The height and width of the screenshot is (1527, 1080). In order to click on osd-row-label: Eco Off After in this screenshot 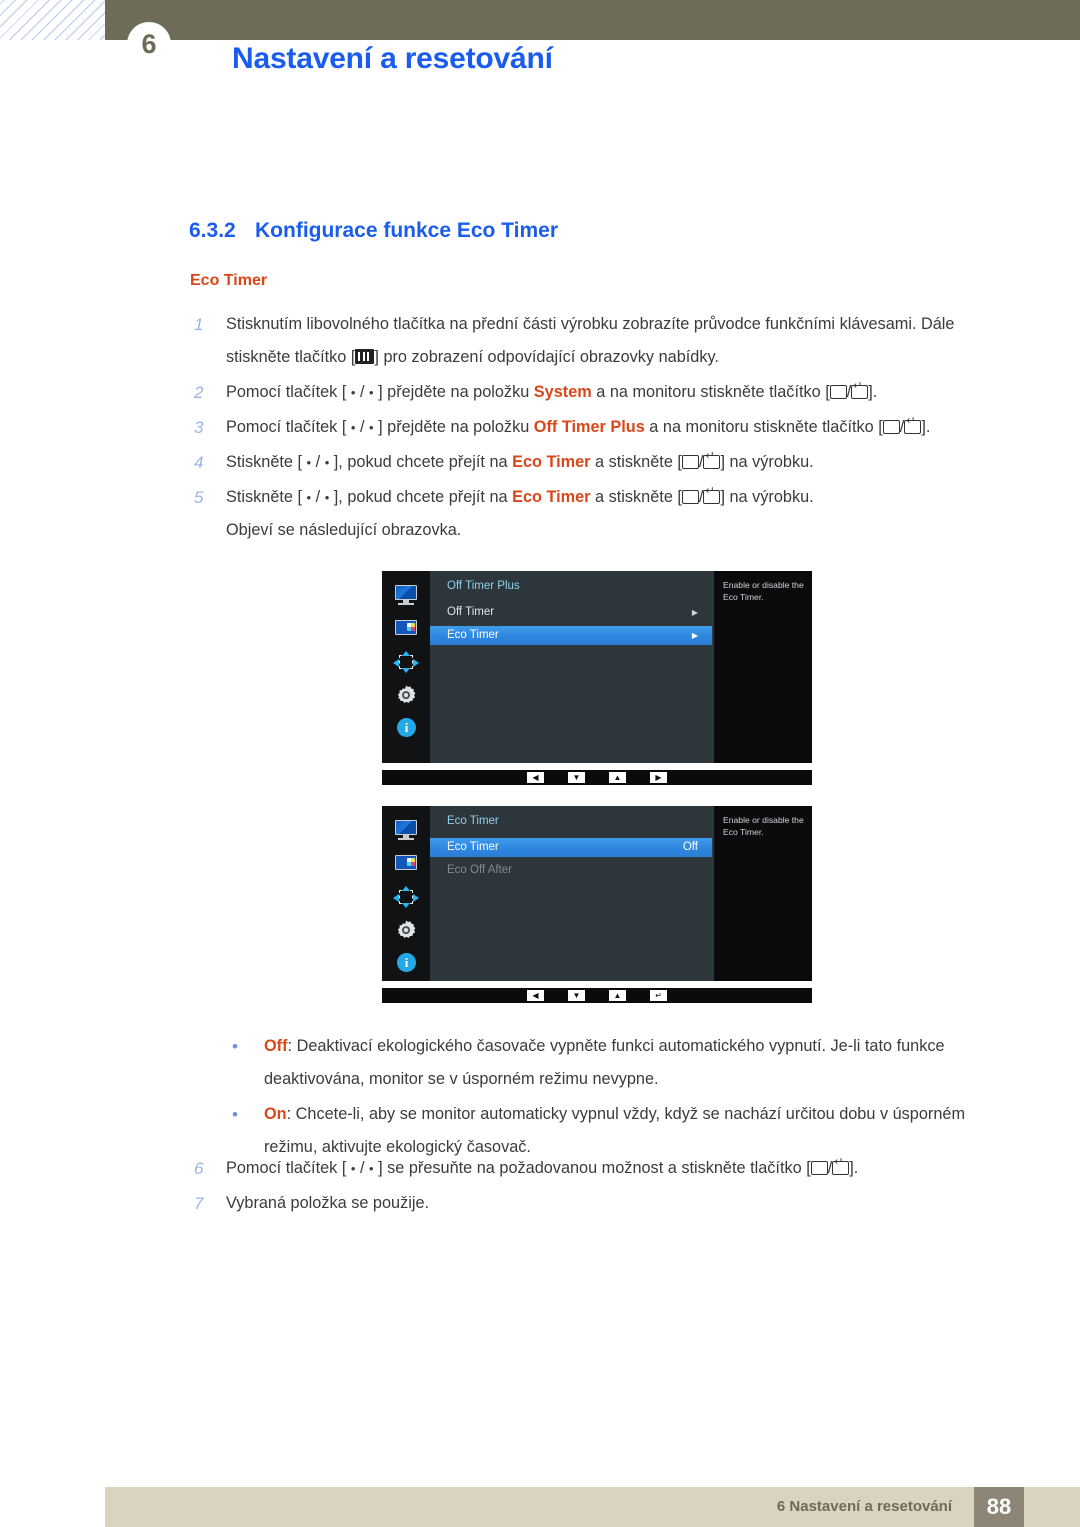, I will do `click(479, 870)`.